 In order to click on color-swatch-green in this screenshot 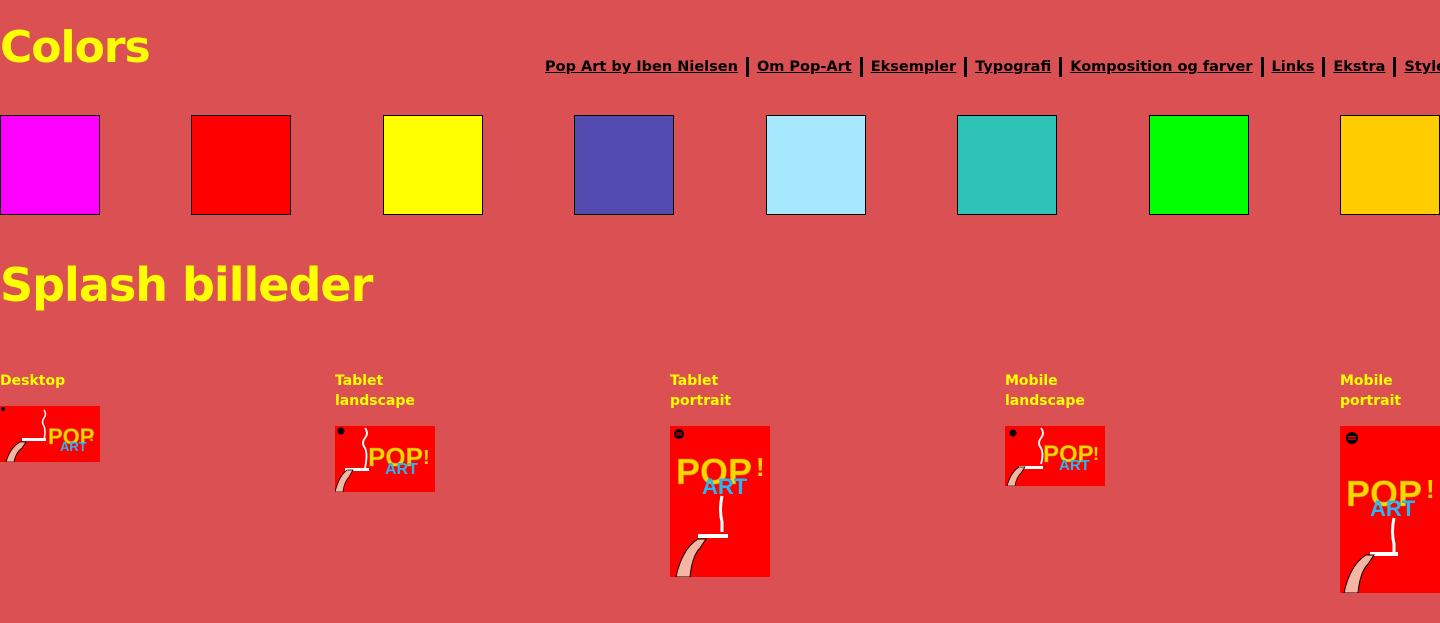, I will do `click(1199, 165)`.